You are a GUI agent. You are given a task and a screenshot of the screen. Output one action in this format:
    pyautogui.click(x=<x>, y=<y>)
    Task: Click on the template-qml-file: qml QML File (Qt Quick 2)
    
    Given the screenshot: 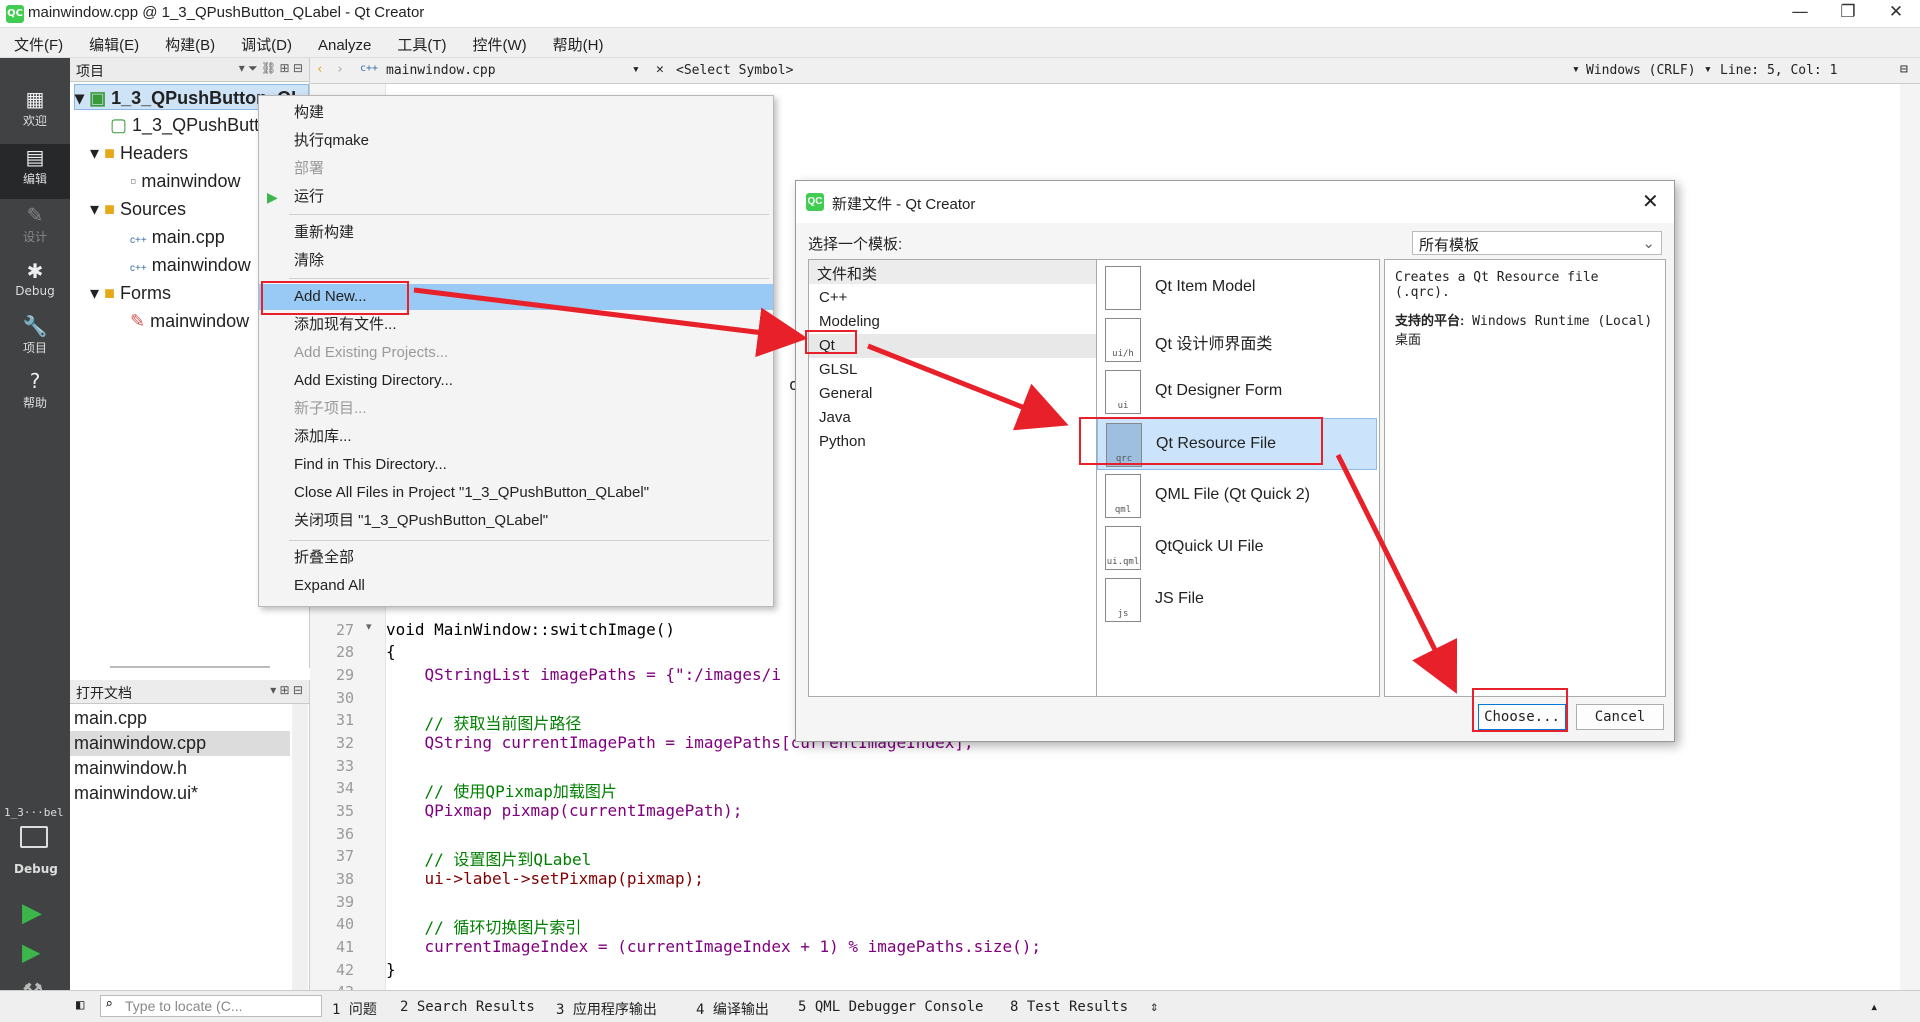 What is the action you would take?
    pyautogui.click(x=1237, y=496)
    